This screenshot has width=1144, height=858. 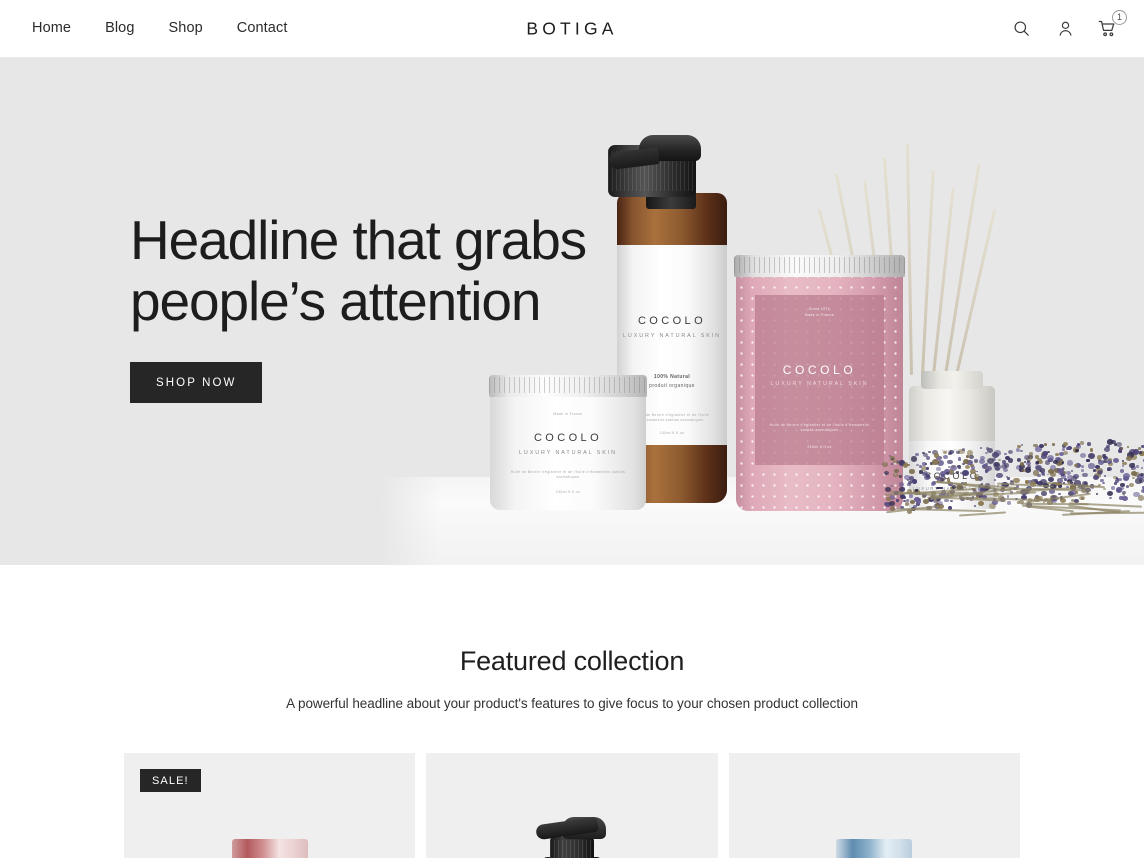 I want to click on search-icon, so click(x=1021, y=29).